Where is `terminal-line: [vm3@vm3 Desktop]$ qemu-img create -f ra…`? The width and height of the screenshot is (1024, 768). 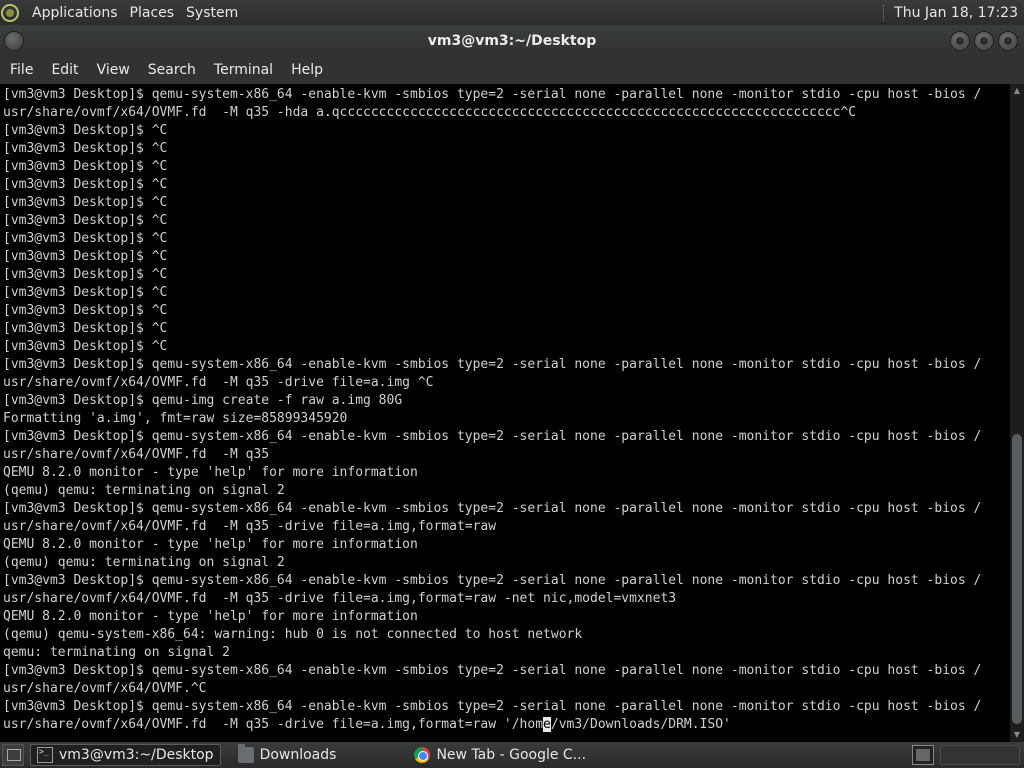
terminal-line: [vm3@vm3 Desktop]$ qemu-img create -f ra… is located at coordinates (203, 400).